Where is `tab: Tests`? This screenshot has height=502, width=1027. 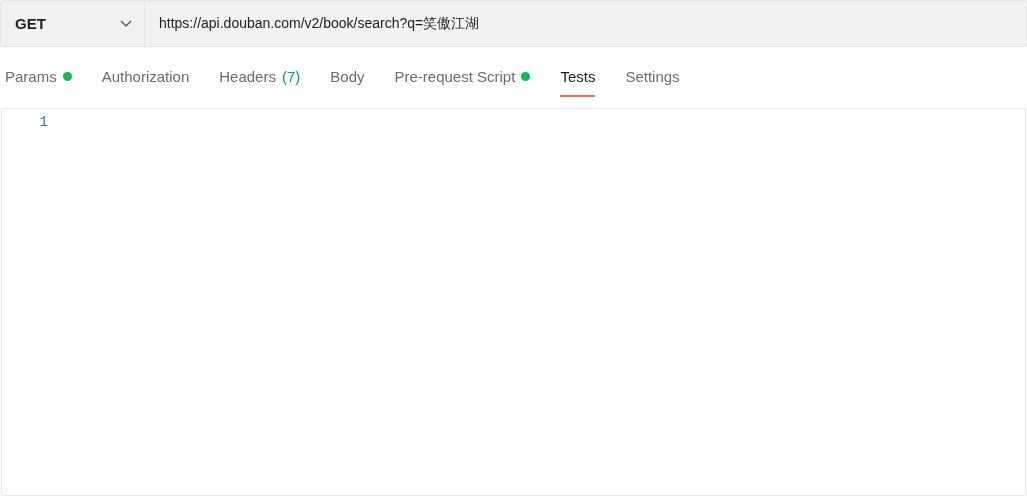 tab: Tests is located at coordinates (578, 77).